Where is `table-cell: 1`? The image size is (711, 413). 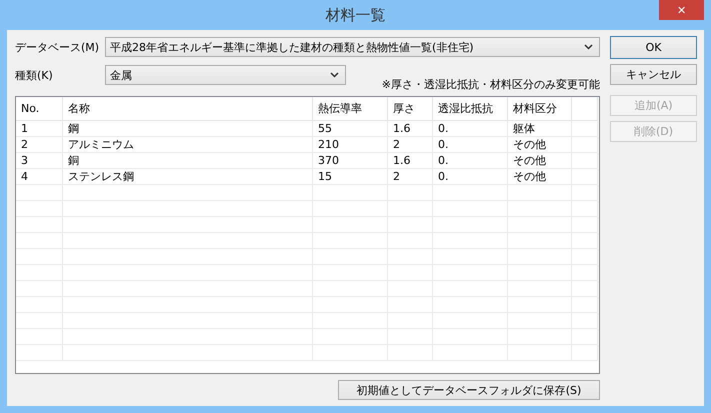
table-cell: 1 is located at coordinates (39, 129).